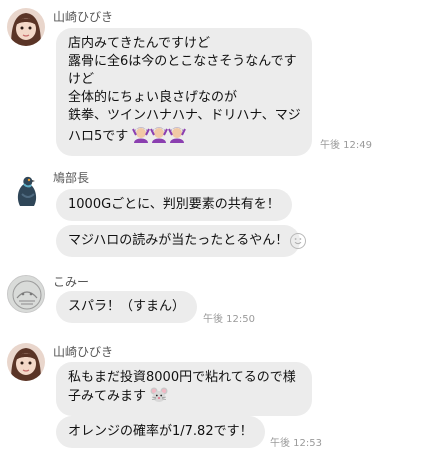 This screenshot has width=428, height=457. I want to click on message-bubble: マジハロの読みが当たったとるやん！, so click(178, 241).